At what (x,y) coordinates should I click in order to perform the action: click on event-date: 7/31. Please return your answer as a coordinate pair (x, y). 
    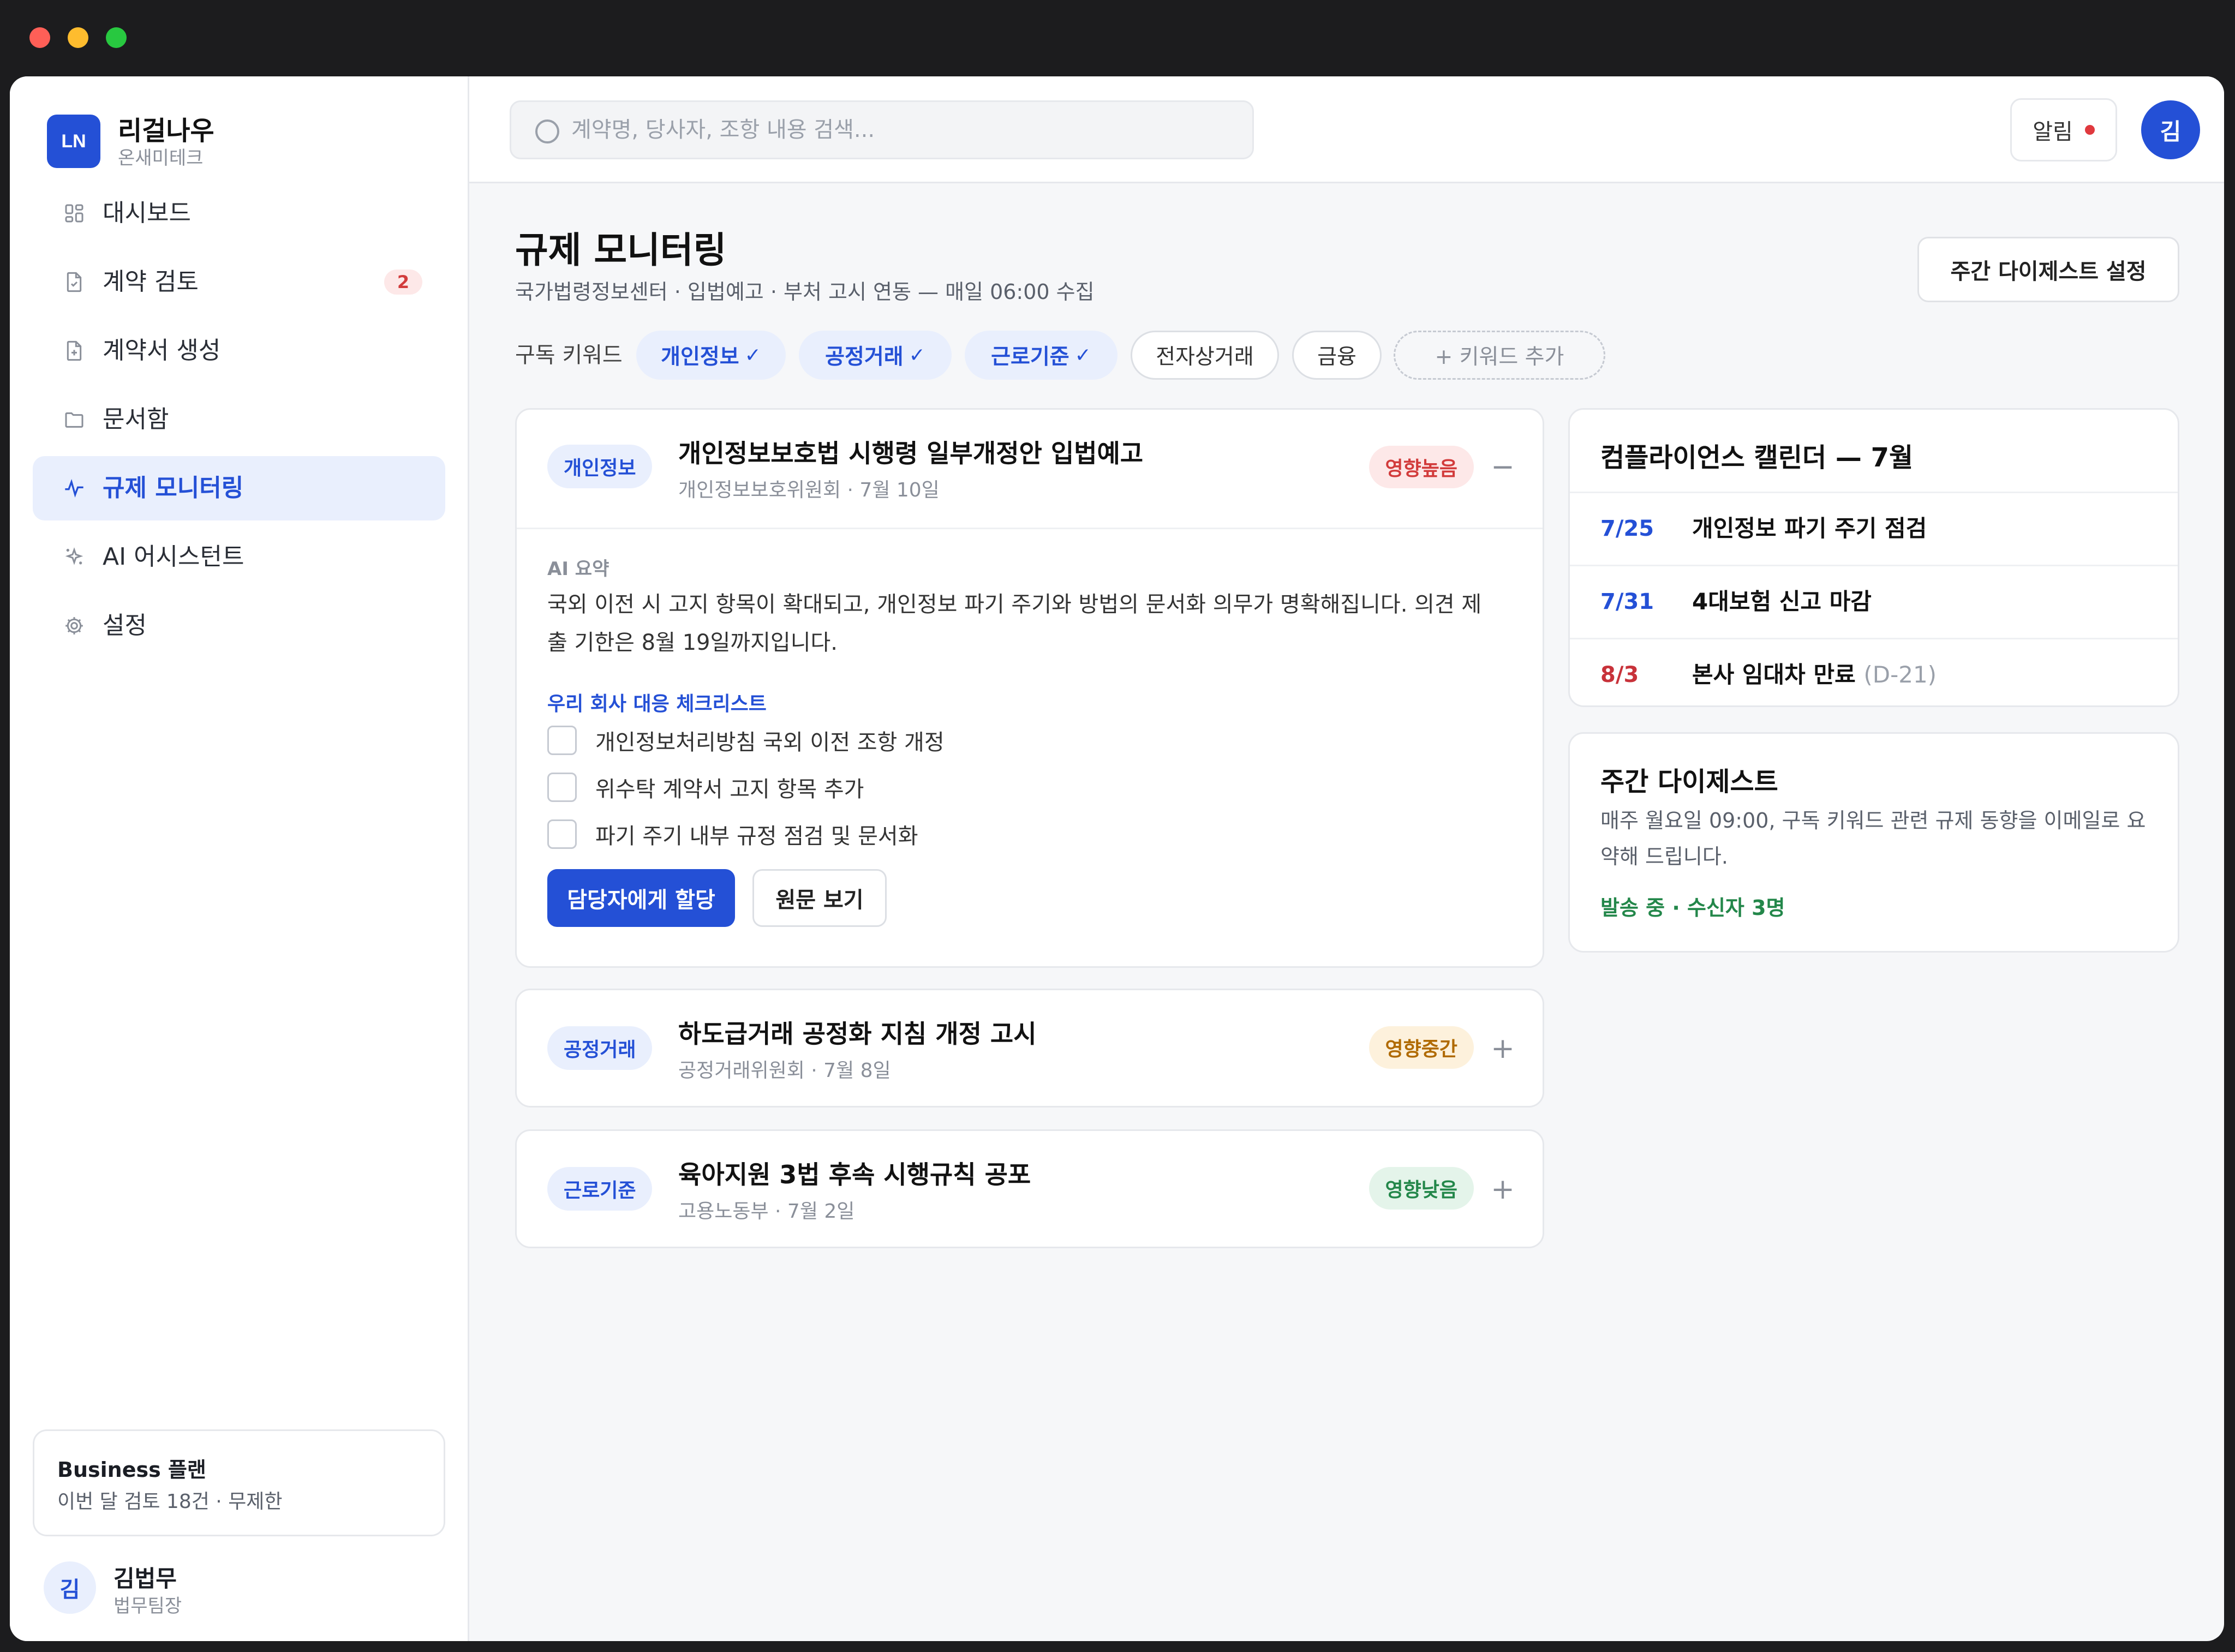
    Looking at the image, I should click on (1627, 601).